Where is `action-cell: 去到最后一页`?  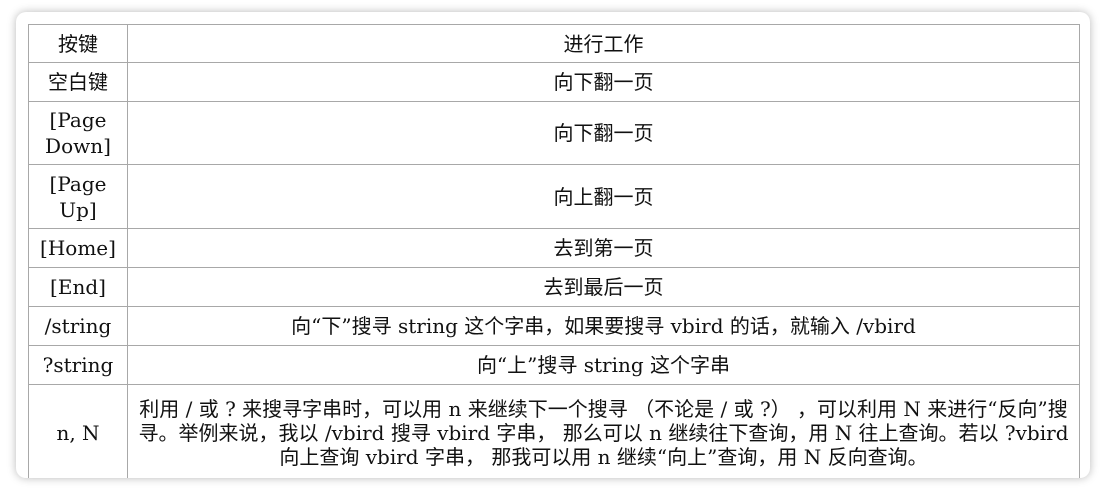
action-cell: 去到最后一页 is located at coordinates (603, 287).